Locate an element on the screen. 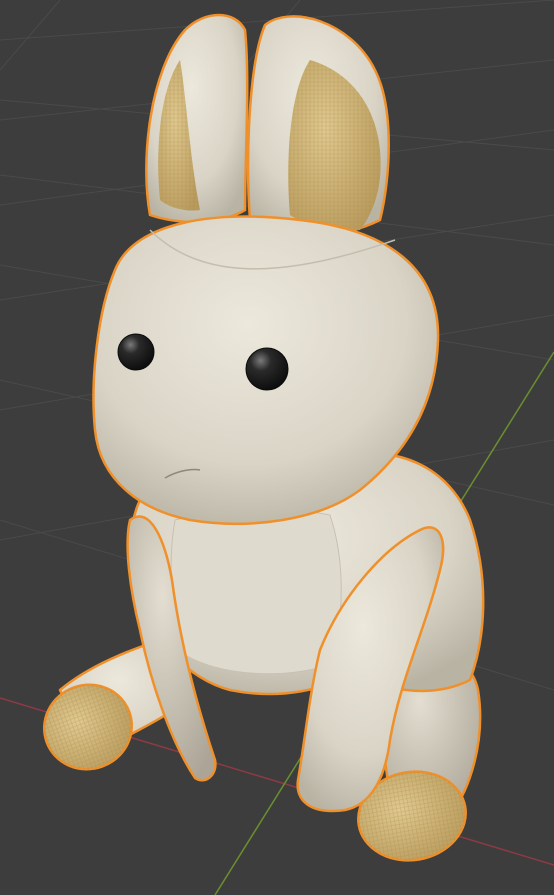 Image resolution: width=554 pixels, height=895 pixels. right-ear is located at coordinates (318, 126).